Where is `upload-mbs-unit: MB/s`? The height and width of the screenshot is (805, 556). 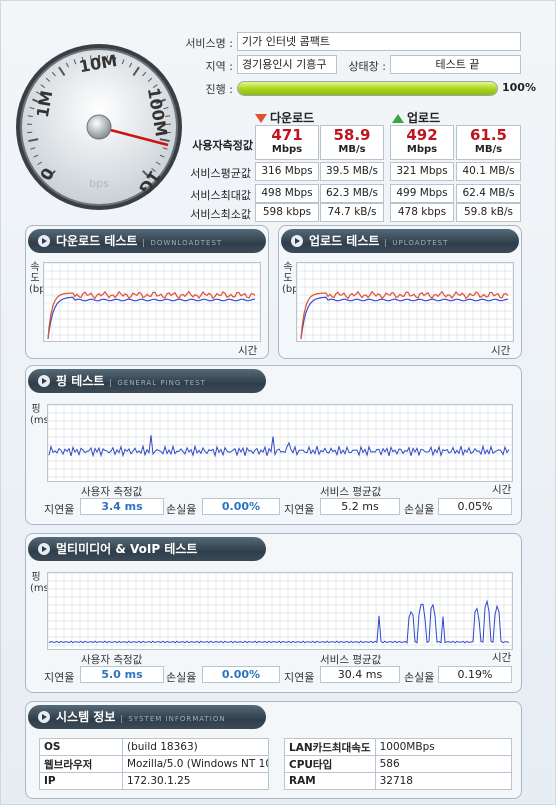
upload-mbs-unit: MB/s is located at coordinates (488, 149).